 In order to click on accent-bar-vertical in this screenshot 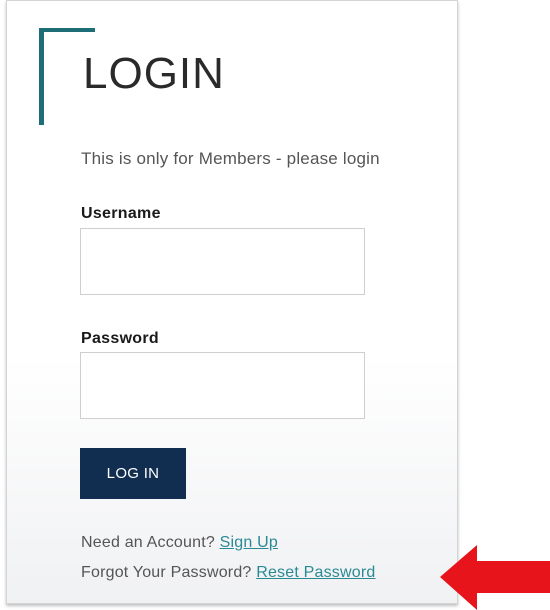, I will do `click(41, 76)`.